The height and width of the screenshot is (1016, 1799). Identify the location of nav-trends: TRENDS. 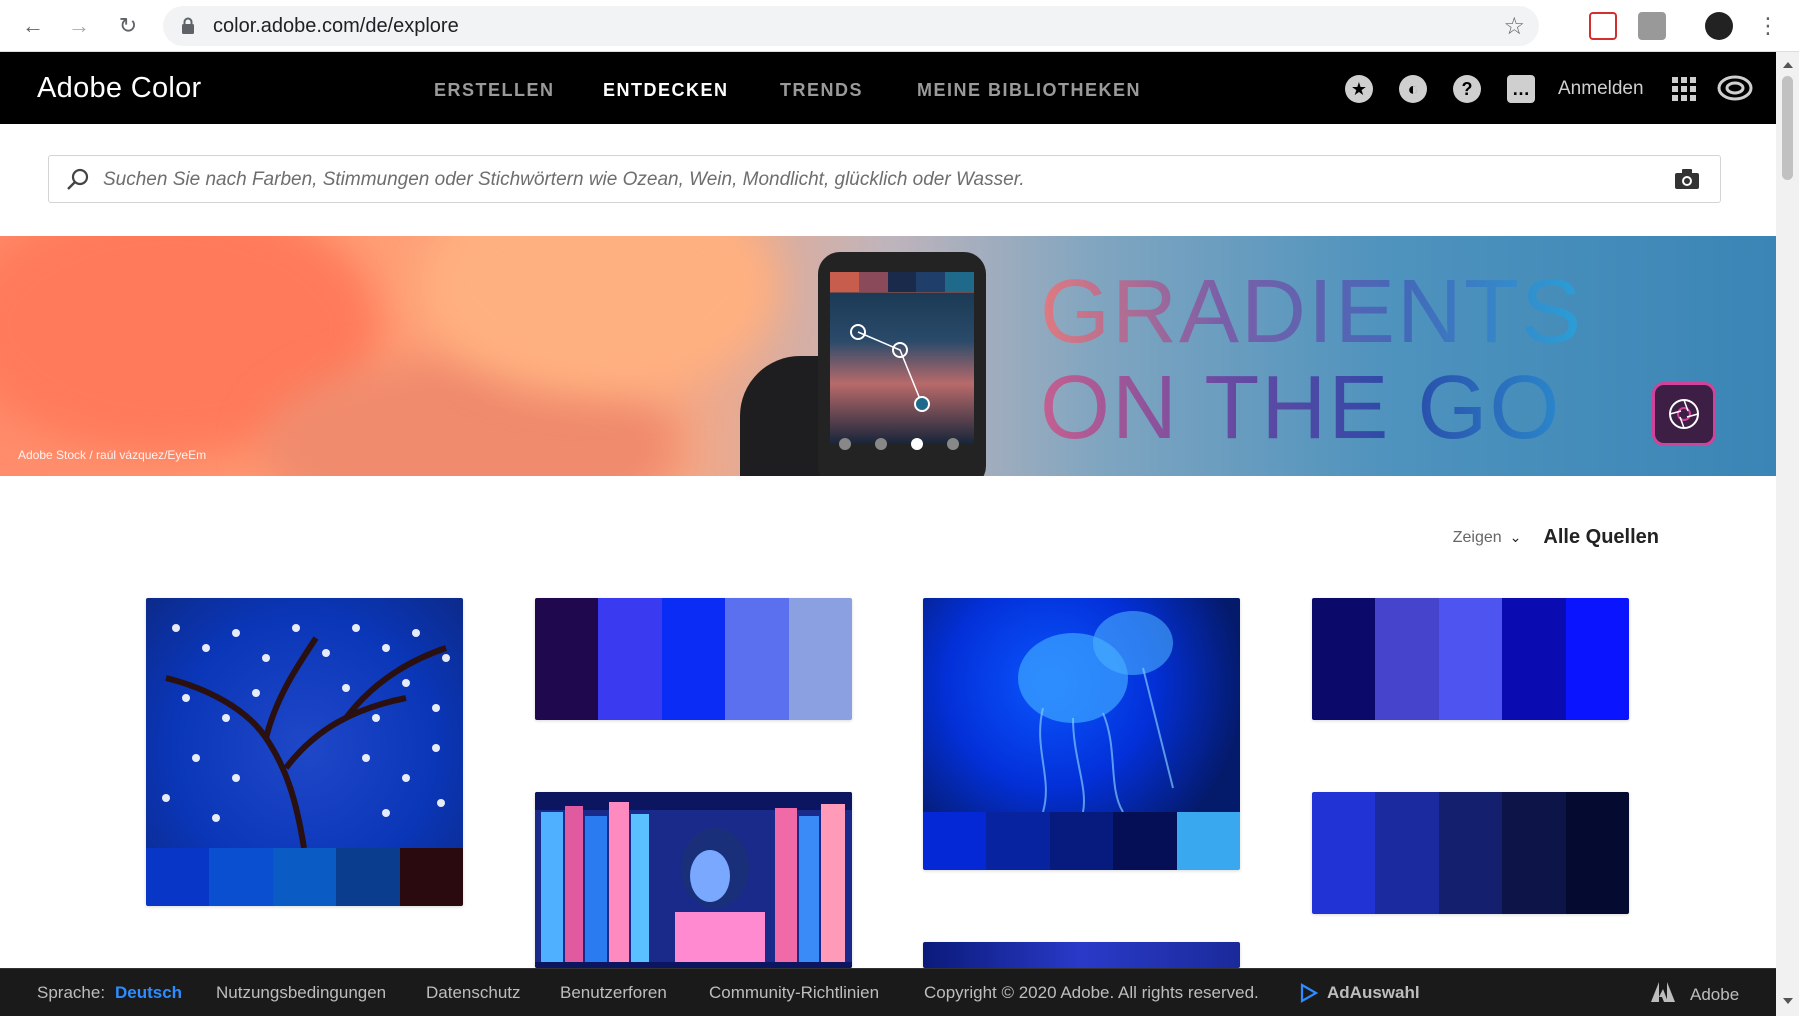
(821, 90).